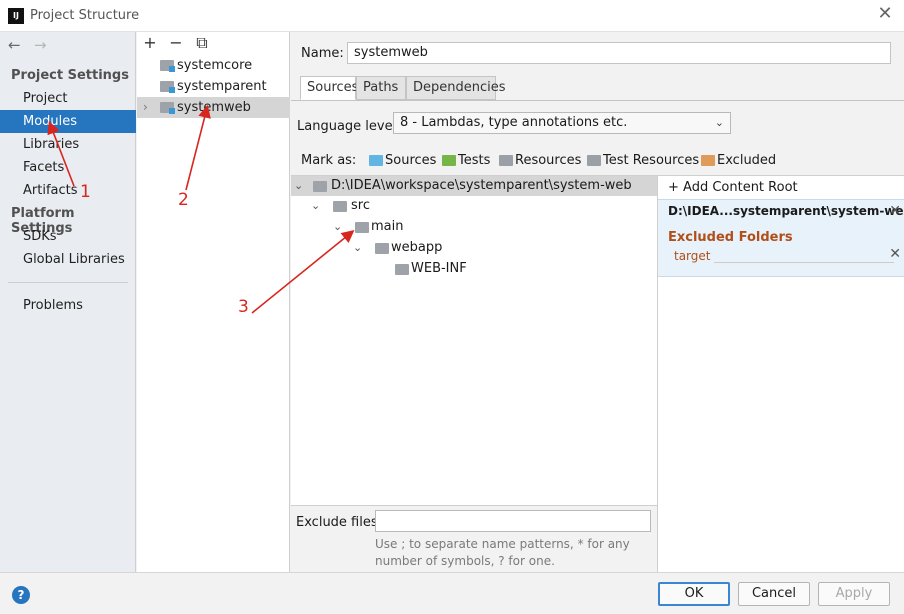 The height and width of the screenshot is (614, 904). Describe the element at coordinates (449, 160) in the screenshot. I see `tests-folder-icon` at that location.